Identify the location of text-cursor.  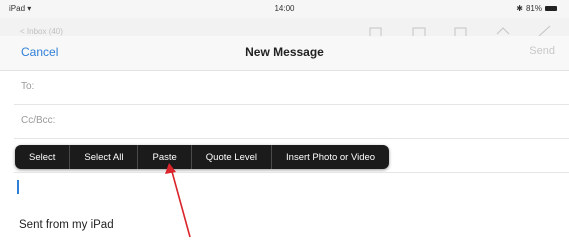
(18, 187).